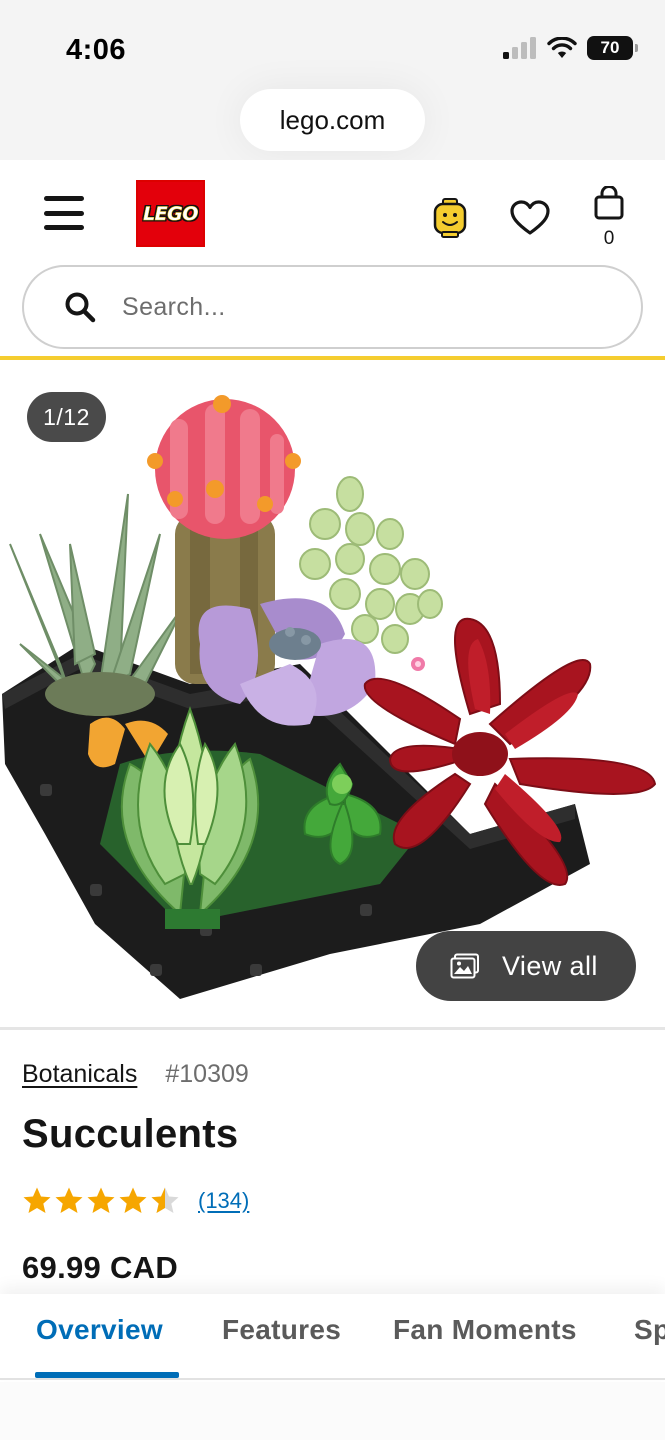  Describe the element at coordinates (223, 1201) in the screenshot. I see `review-count-link: (134)` at that location.